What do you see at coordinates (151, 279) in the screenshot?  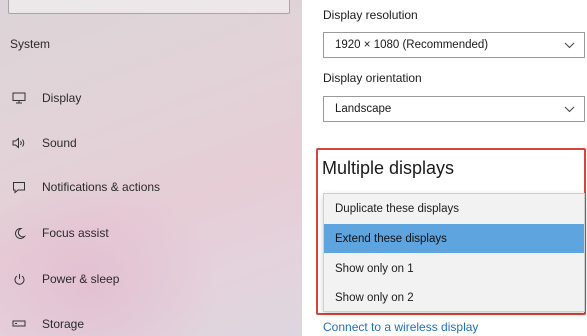 I see `sidebar-item-power-sleep: Power & sleep` at bounding box center [151, 279].